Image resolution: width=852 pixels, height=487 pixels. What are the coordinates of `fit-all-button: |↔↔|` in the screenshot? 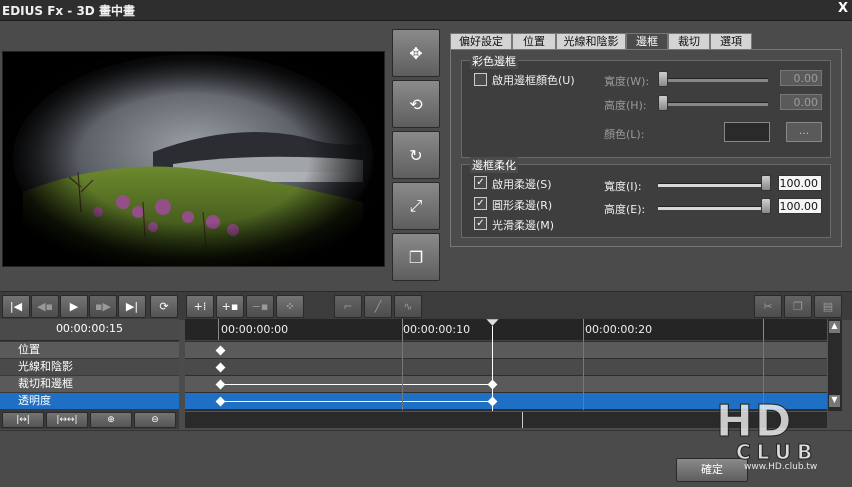 It's located at (67, 420).